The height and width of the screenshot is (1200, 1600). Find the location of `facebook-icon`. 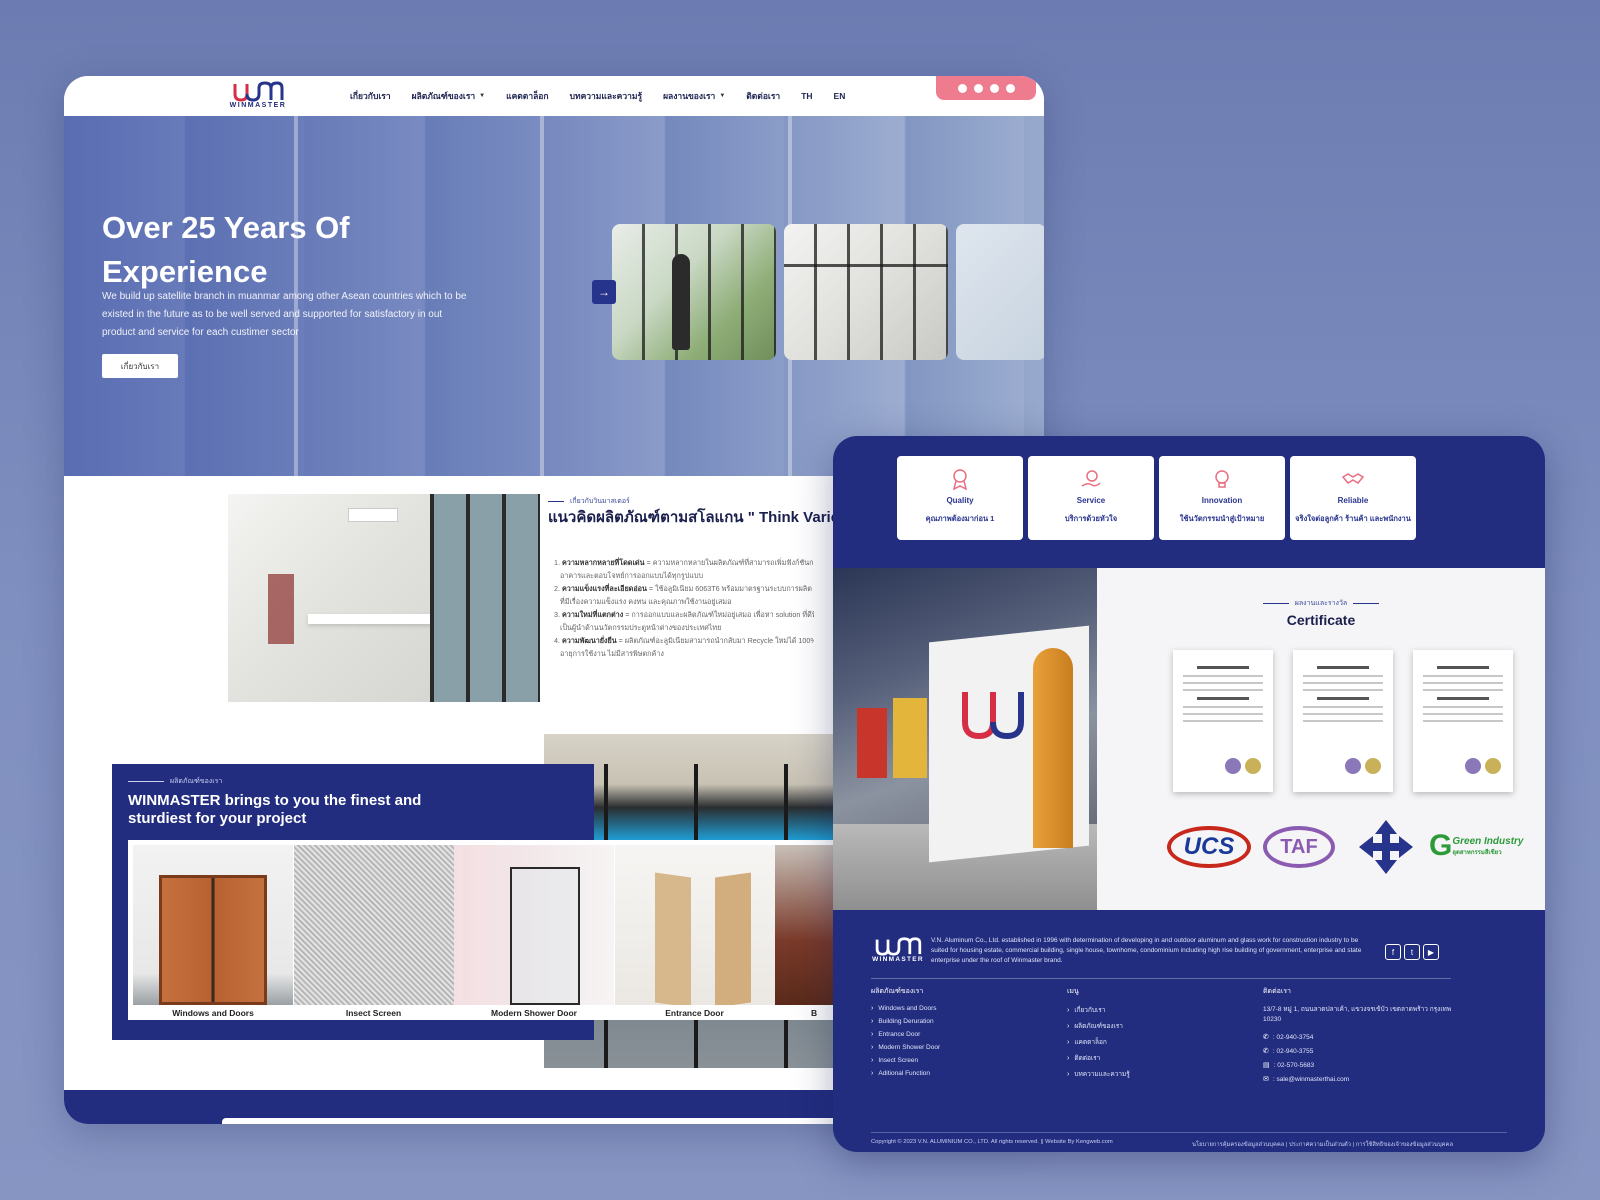

facebook-icon is located at coordinates (962, 88).